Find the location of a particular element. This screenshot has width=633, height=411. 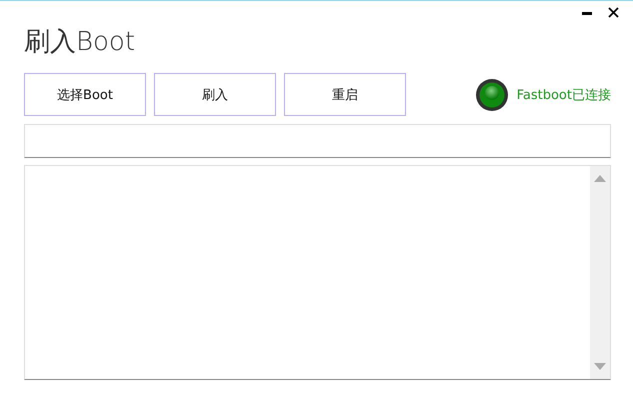

action-button: 重启 is located at coordinates (345, 94).